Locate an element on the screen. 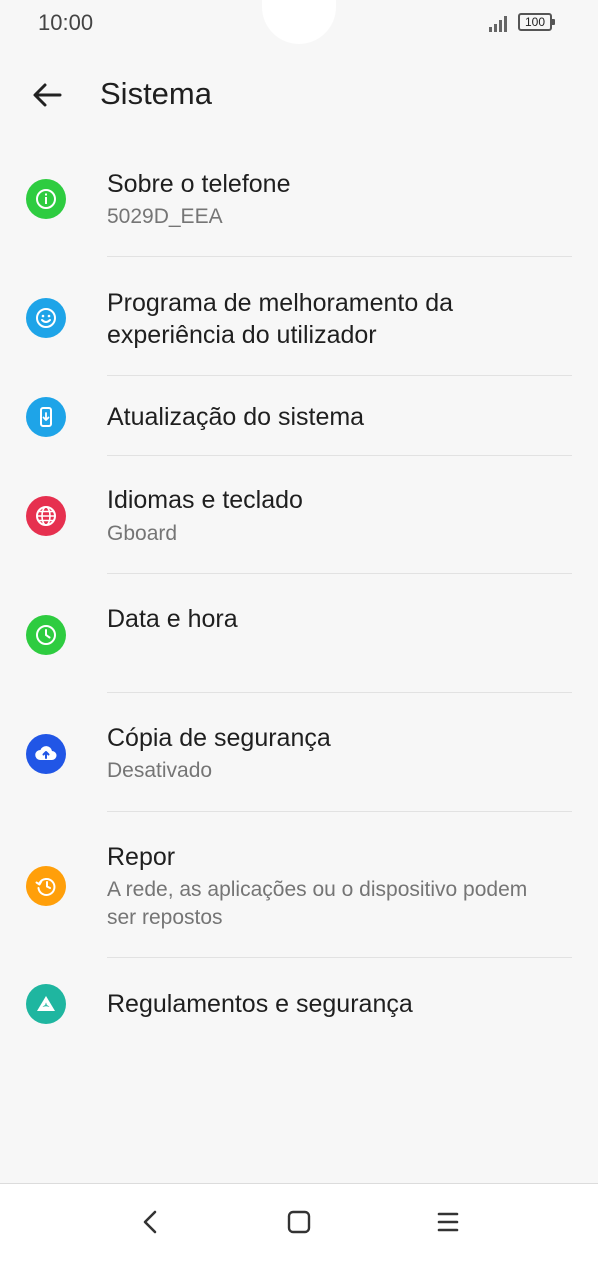 The width and height of the screenshot is (598, 1263). back-button is located at coordinates (47, 95).